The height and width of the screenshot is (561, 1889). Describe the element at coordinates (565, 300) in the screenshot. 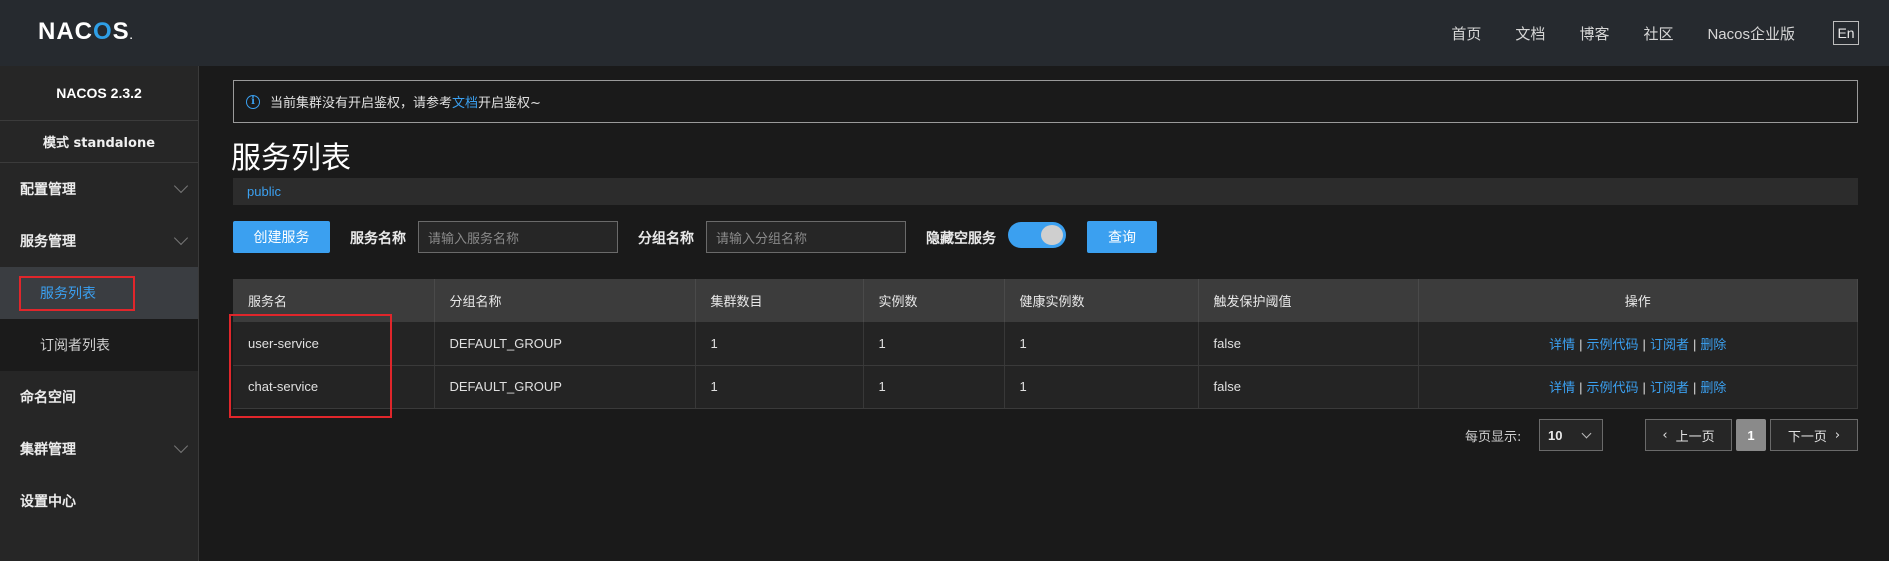

I see `col-group-name: 分组名称` at that location.